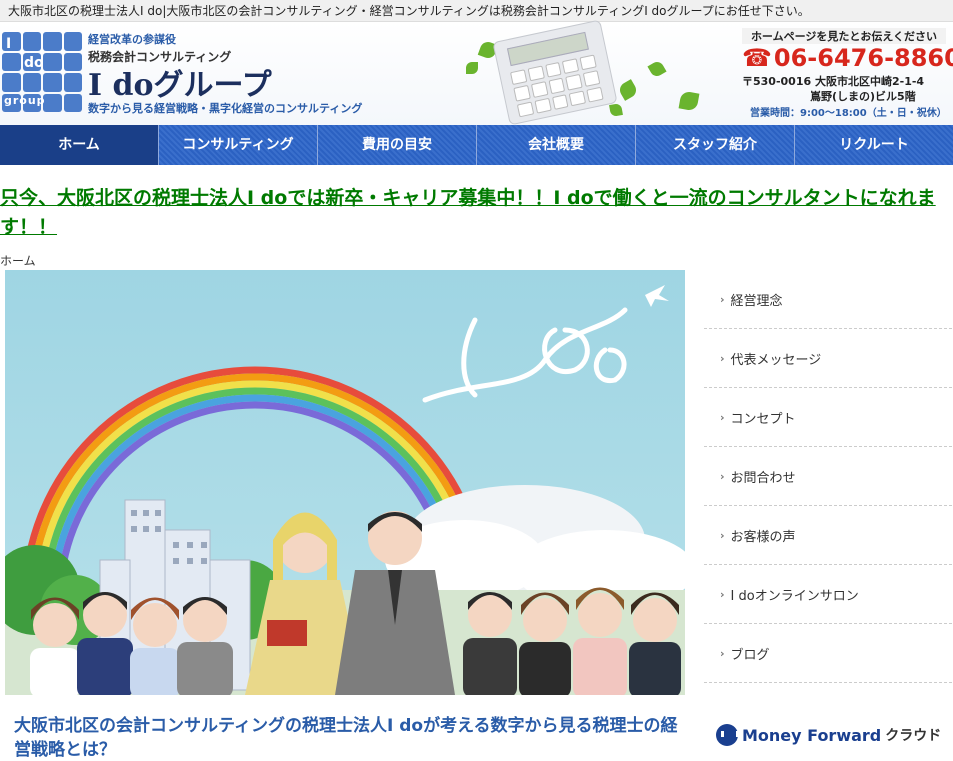  I want to click on sidebar-item-online-salon: › I doオンラインサロン, so click(828, 594).